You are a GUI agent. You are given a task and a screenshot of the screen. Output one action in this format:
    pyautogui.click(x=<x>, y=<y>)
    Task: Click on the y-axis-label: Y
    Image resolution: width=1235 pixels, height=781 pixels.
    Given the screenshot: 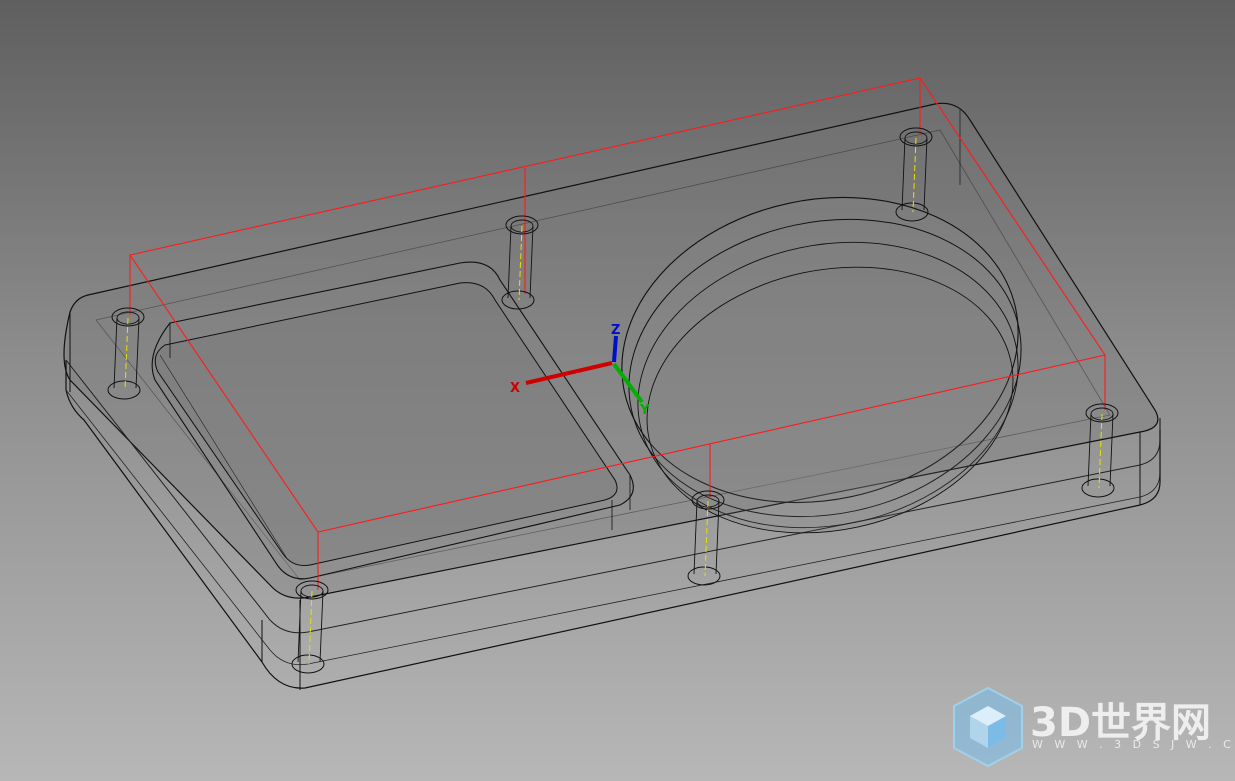 What is the action you would take?
    pyautogui.click(x=644, y=410)
    